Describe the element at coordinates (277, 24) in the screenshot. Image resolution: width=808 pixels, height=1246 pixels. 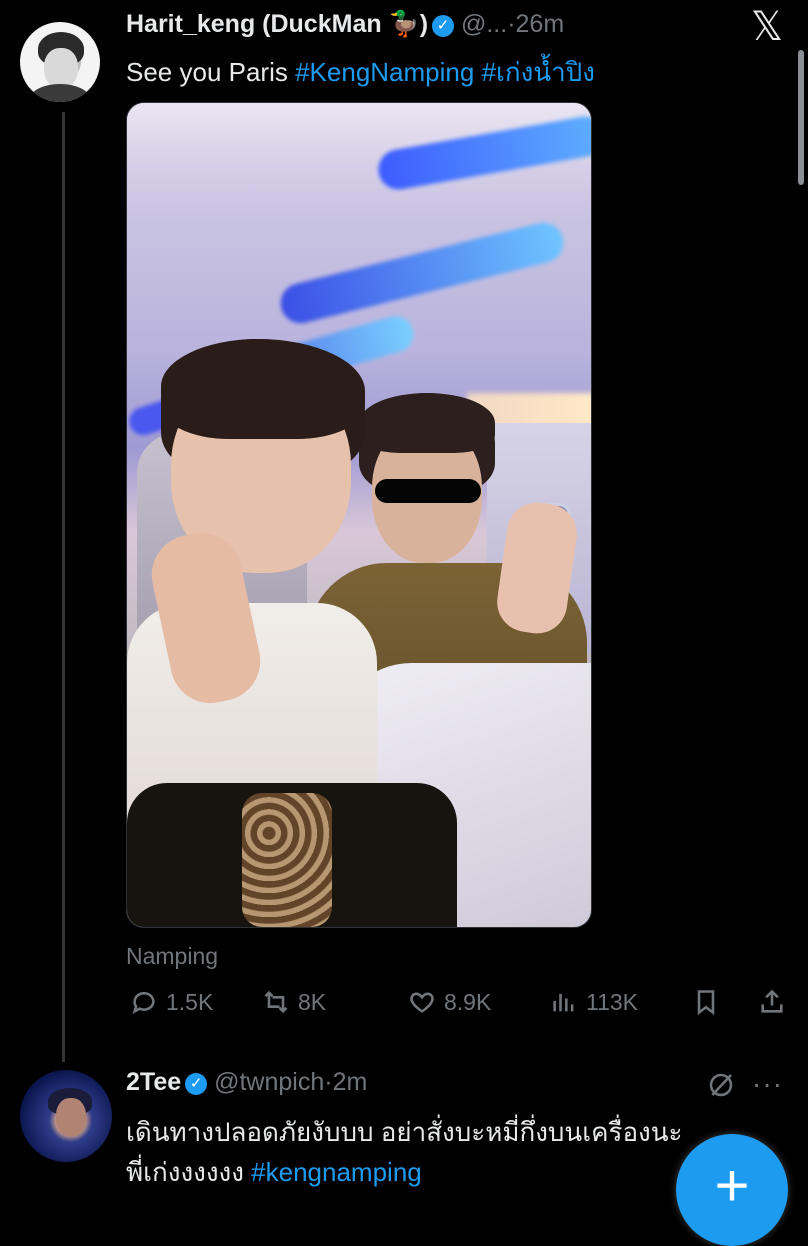
I see `tweet1-display-name: Harit_keng (DuckMan 🦆)` at that location.